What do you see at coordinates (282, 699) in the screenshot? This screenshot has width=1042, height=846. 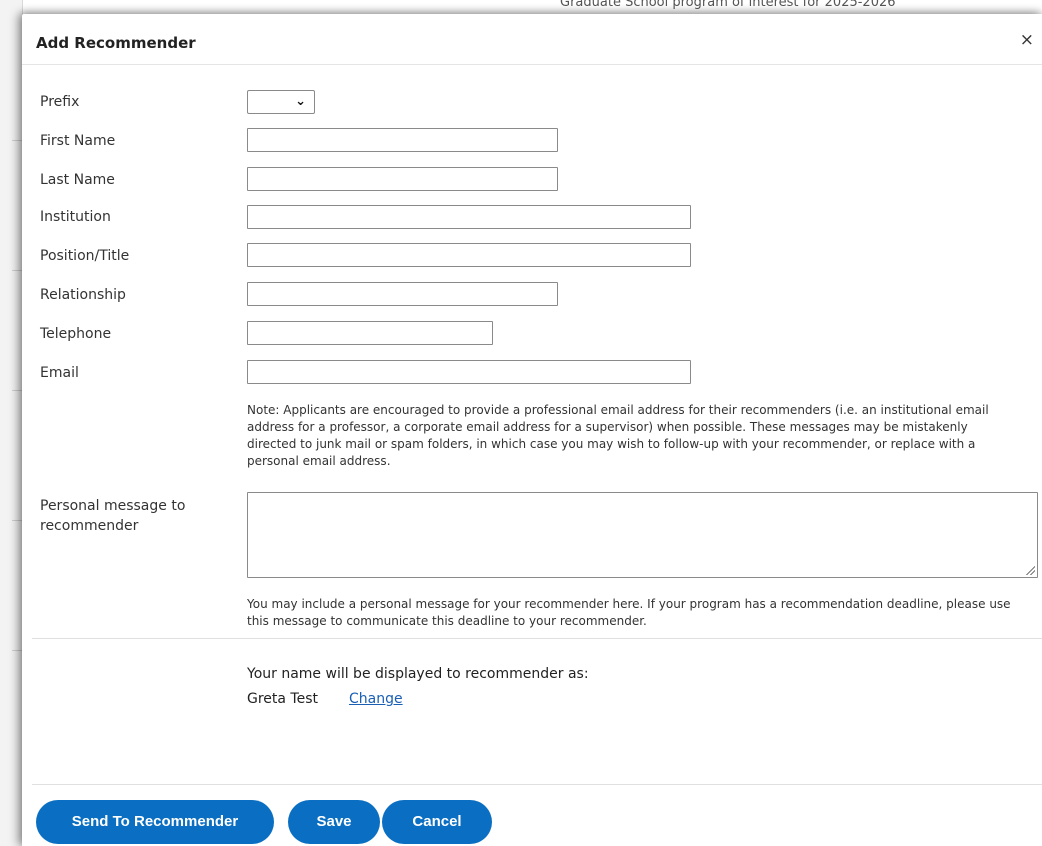 I see `display-name-value: Greta Test` at bounding box center [282, 699].